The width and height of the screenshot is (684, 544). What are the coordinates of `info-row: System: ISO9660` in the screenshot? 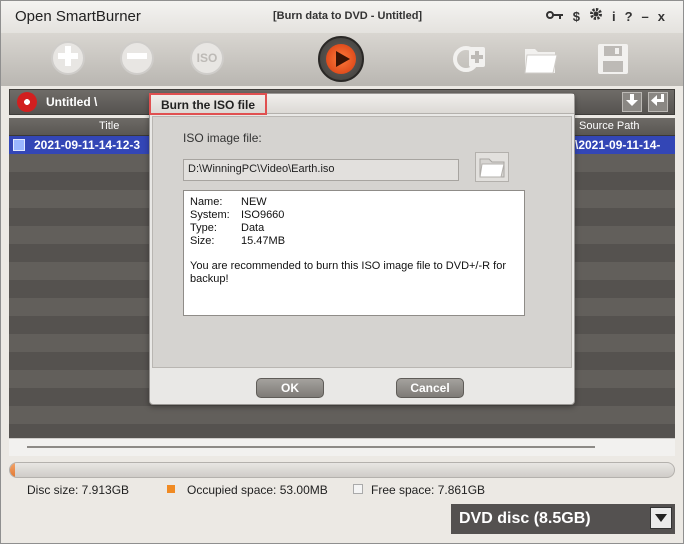 It's located at (354, 215).